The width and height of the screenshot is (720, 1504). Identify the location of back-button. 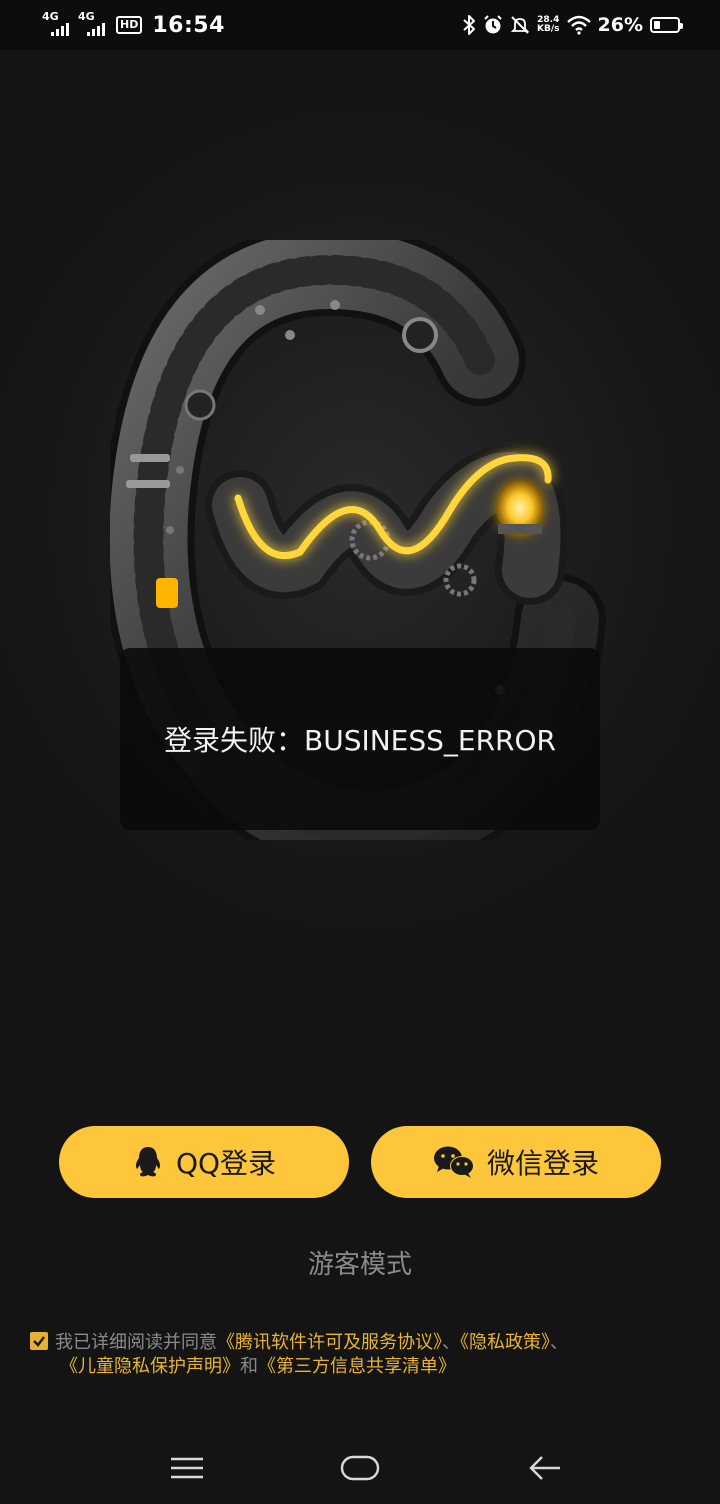
(545, 1468).